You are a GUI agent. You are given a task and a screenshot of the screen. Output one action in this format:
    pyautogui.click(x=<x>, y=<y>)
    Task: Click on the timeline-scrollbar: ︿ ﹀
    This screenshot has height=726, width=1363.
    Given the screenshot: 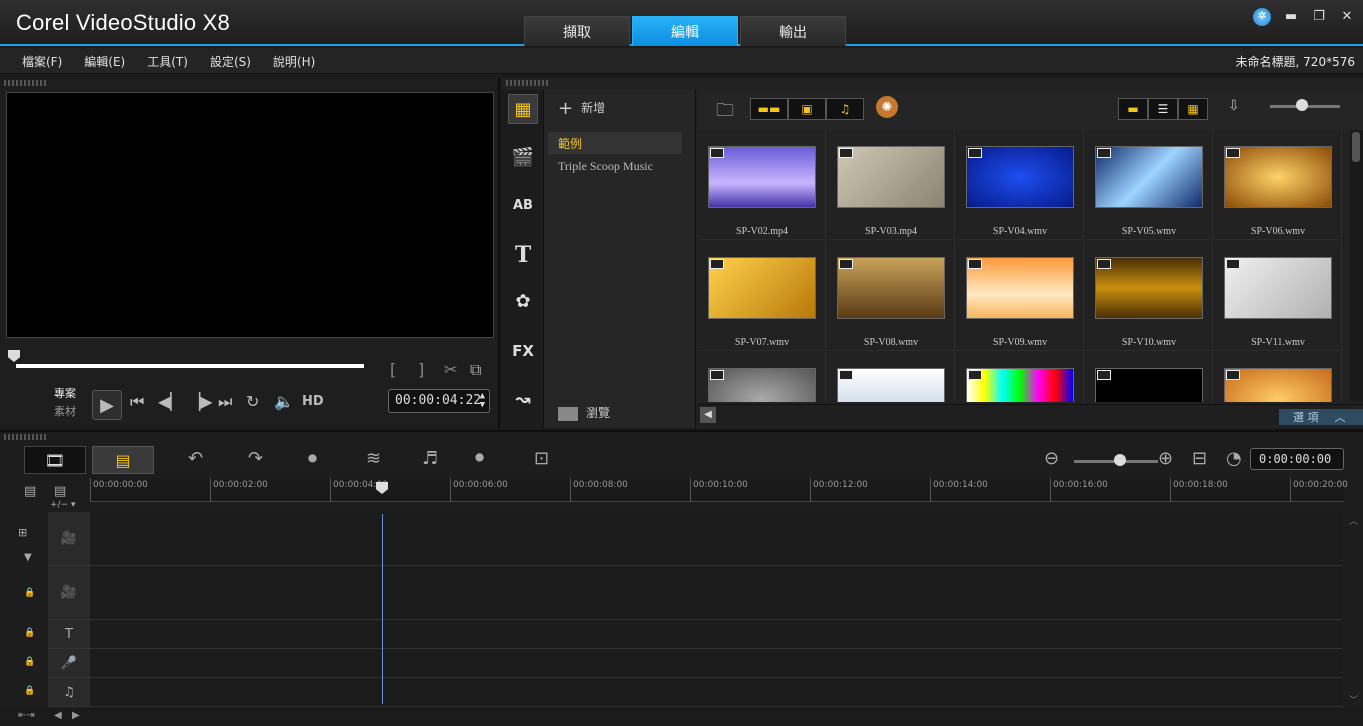 What is the action you would take?
    pyautogui.click(x=1354, y=610)
    